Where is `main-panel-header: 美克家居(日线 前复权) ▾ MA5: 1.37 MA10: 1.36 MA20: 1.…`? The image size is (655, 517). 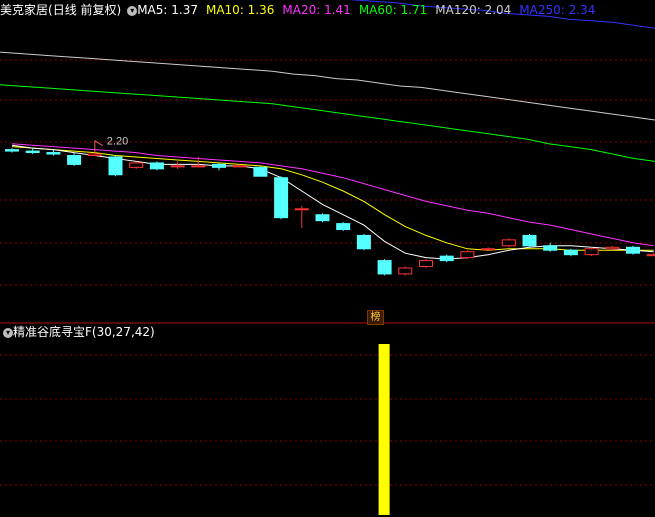
main-panel-header: 美克家居(日线 前复权) ▾ MA5: 1.37 MA10: 1.36 MA20: 1.… is located at coordinates (301, 10).